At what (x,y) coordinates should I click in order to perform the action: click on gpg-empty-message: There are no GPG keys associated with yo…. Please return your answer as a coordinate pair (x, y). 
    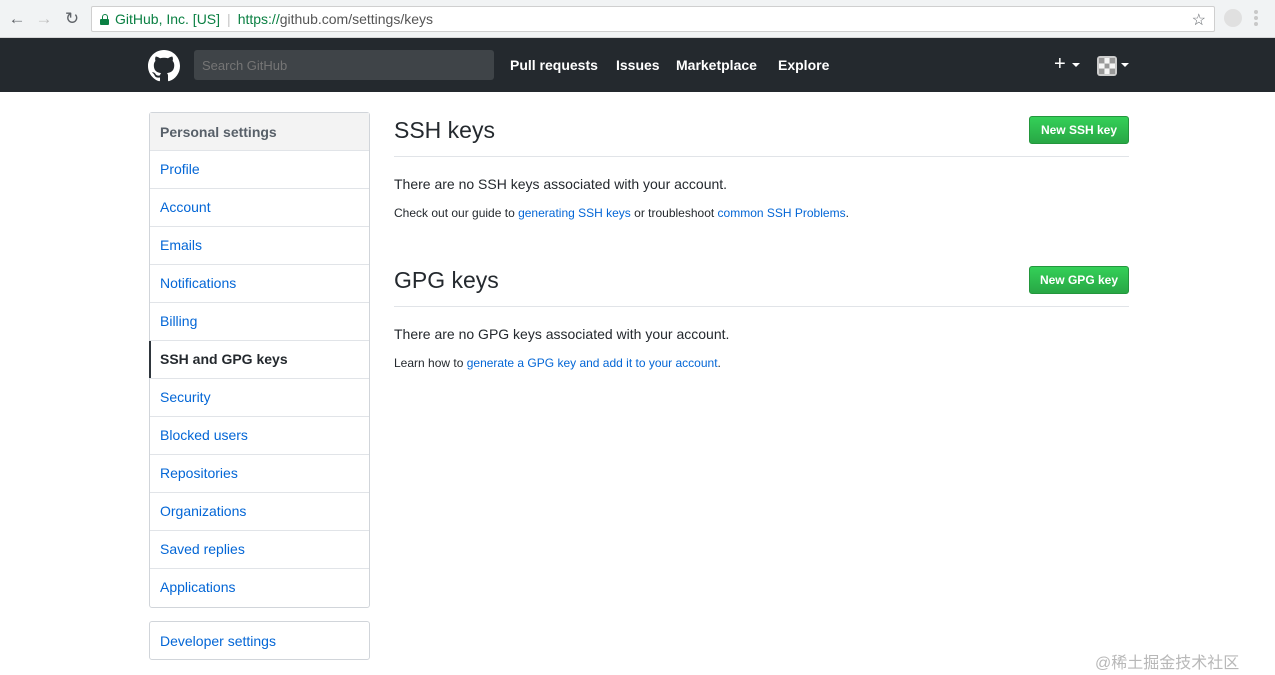
    Looking at the image, I should click on (562, 334).